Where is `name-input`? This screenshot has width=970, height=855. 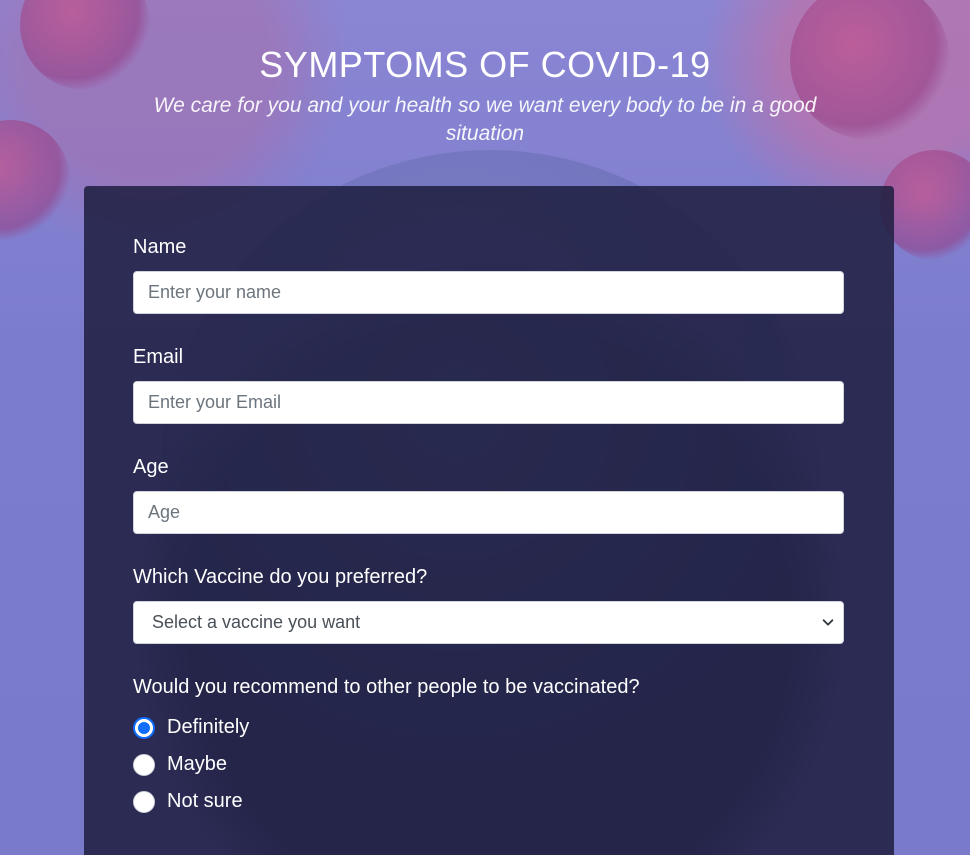 name-input is located at coordinates (488, 292).